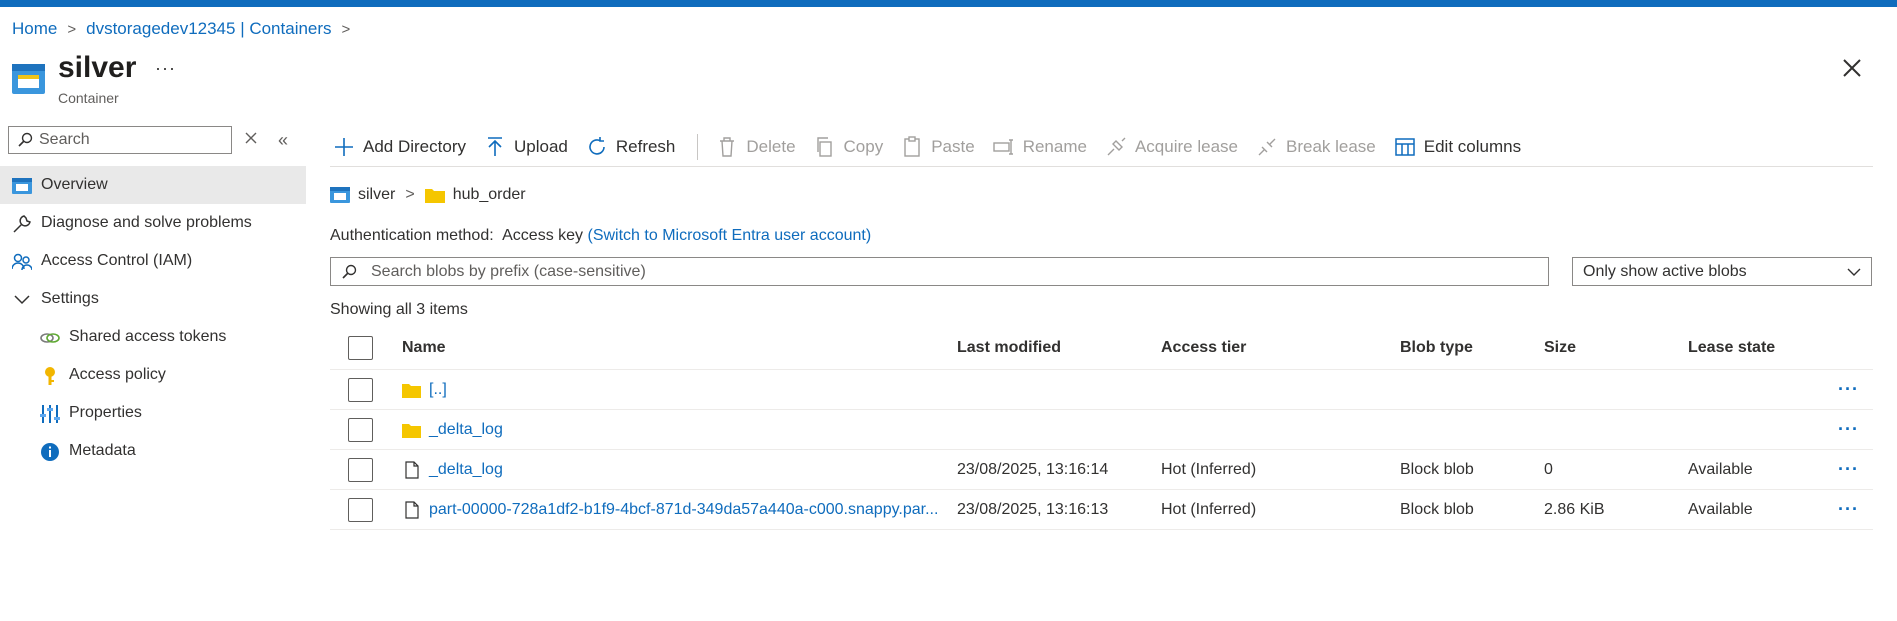 Image resolution: width=1897 pixels, height=621 pixels. I want to click on name-cell: [..], so click(424, 389).